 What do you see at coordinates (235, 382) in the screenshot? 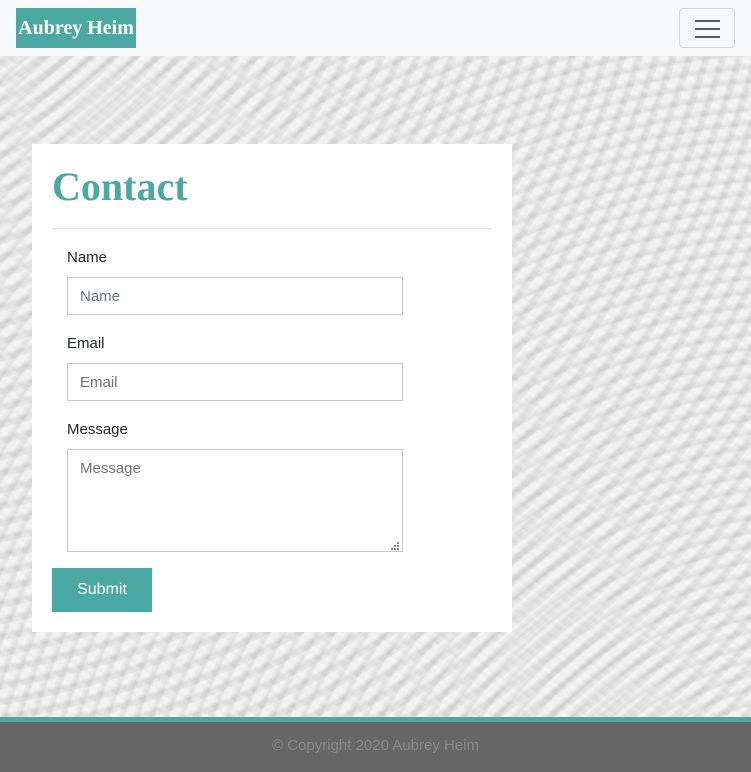
I see `email-input` at bounding box center [235, 382].